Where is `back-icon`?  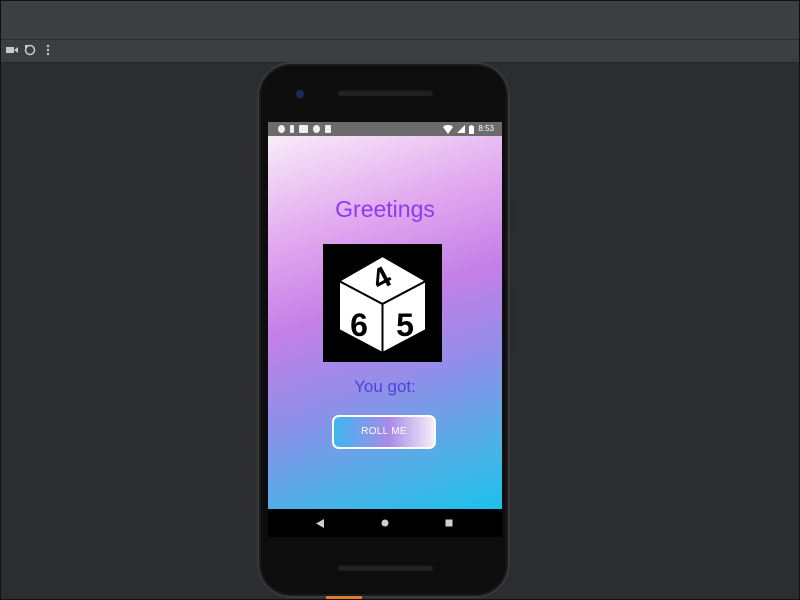 back-icon is located at coordinates (320, 523).